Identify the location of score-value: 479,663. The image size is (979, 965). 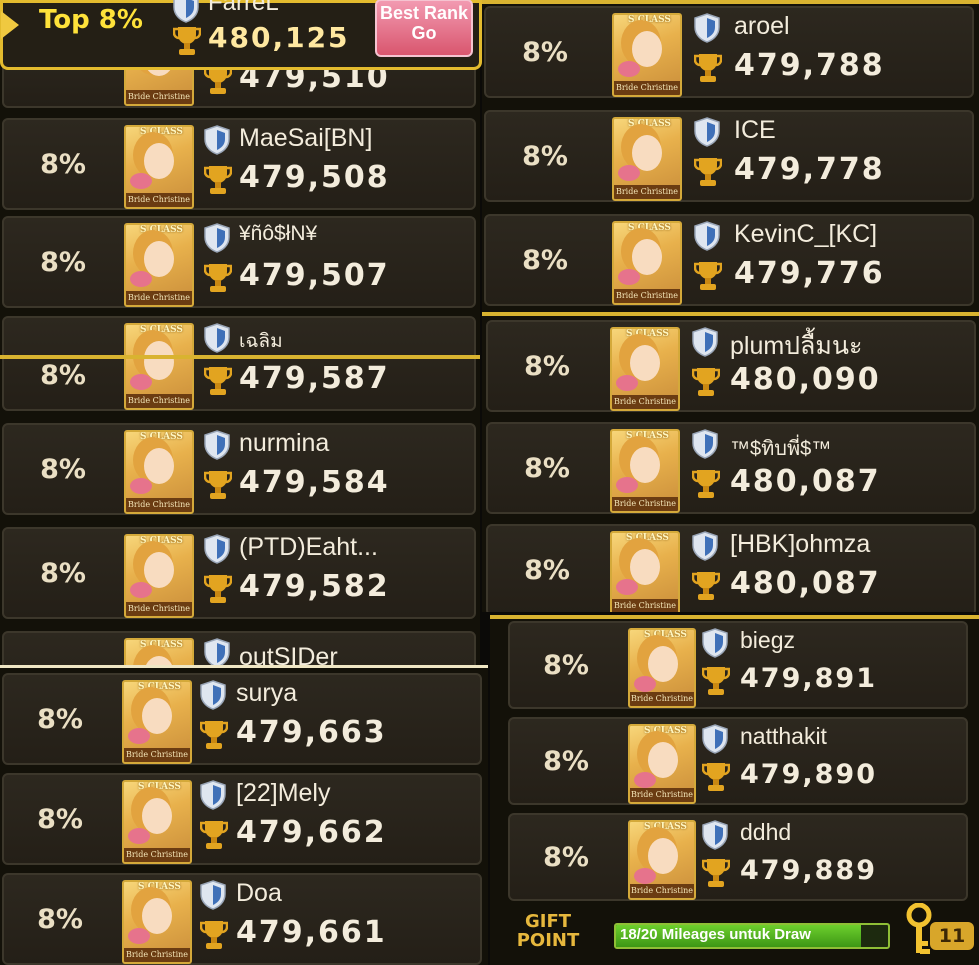
(311, 732).